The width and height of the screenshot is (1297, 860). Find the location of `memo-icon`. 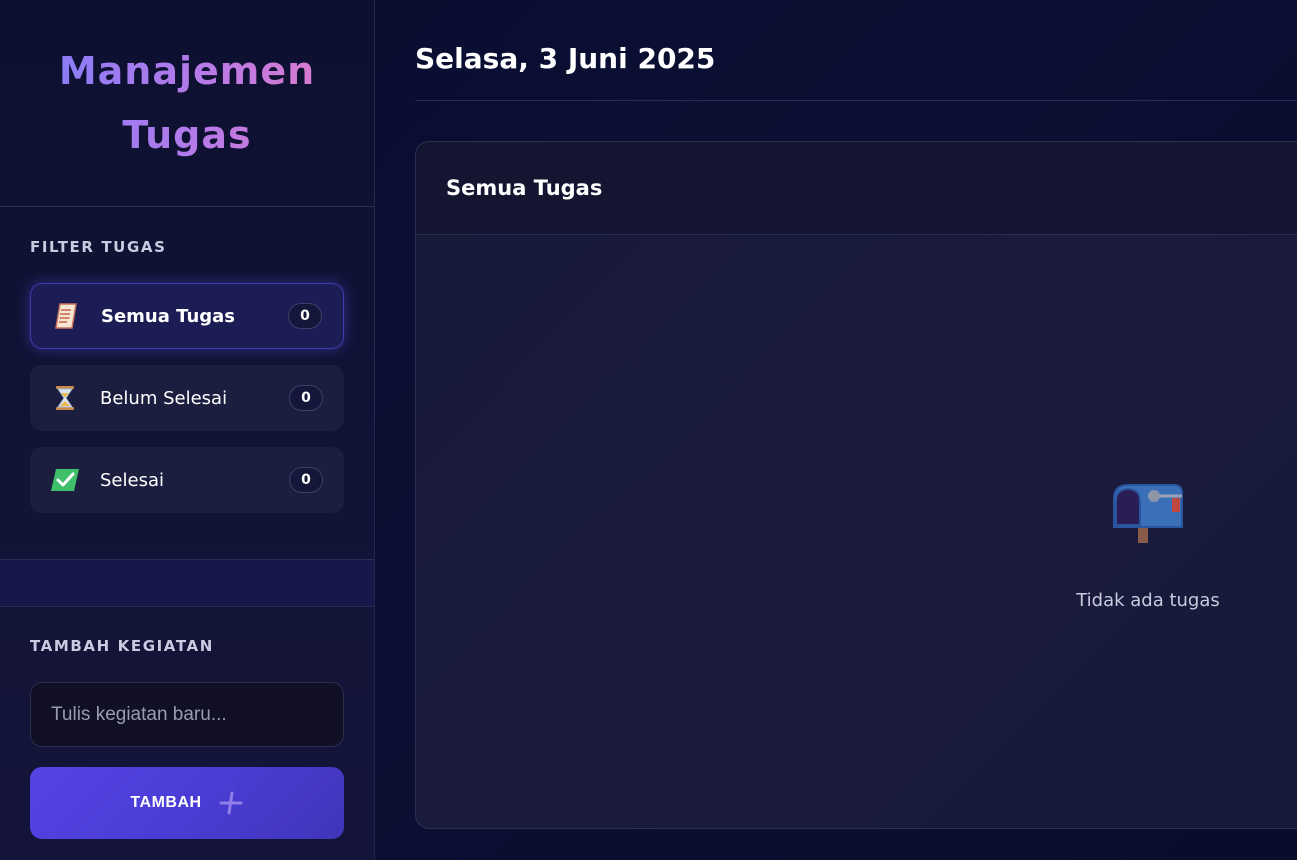

memo-icon is located at coordinates (66, 316).